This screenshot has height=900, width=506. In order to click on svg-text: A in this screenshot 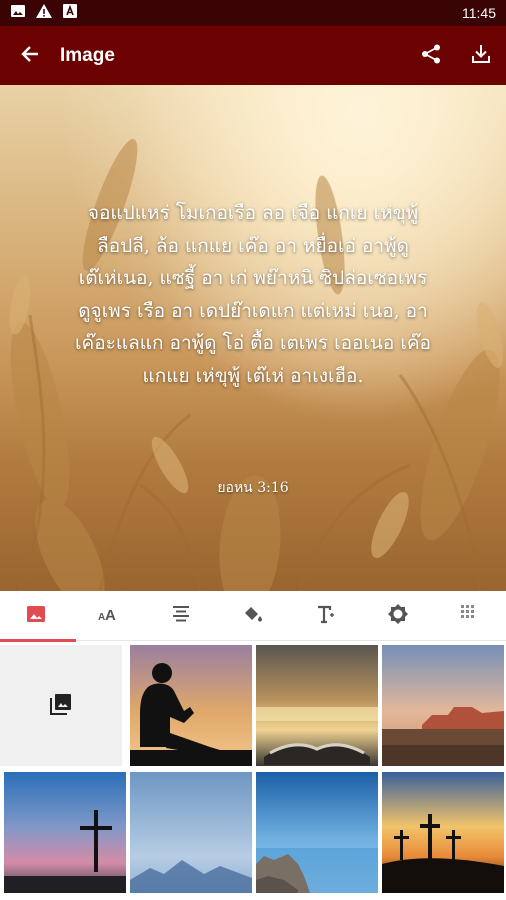, I will do `click(110, 615)`.